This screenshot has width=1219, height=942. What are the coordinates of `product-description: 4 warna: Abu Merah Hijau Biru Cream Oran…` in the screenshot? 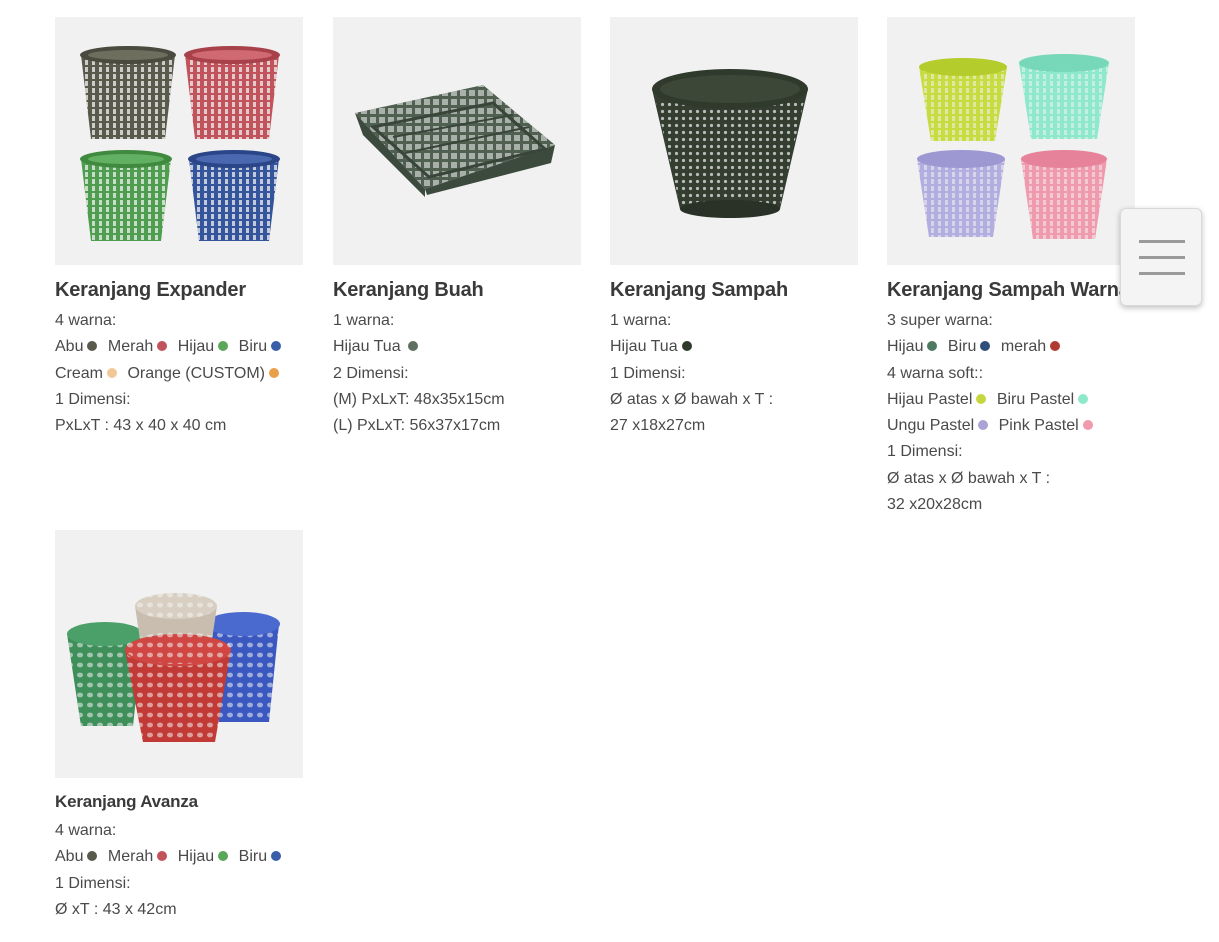 It's located at (179, 373).